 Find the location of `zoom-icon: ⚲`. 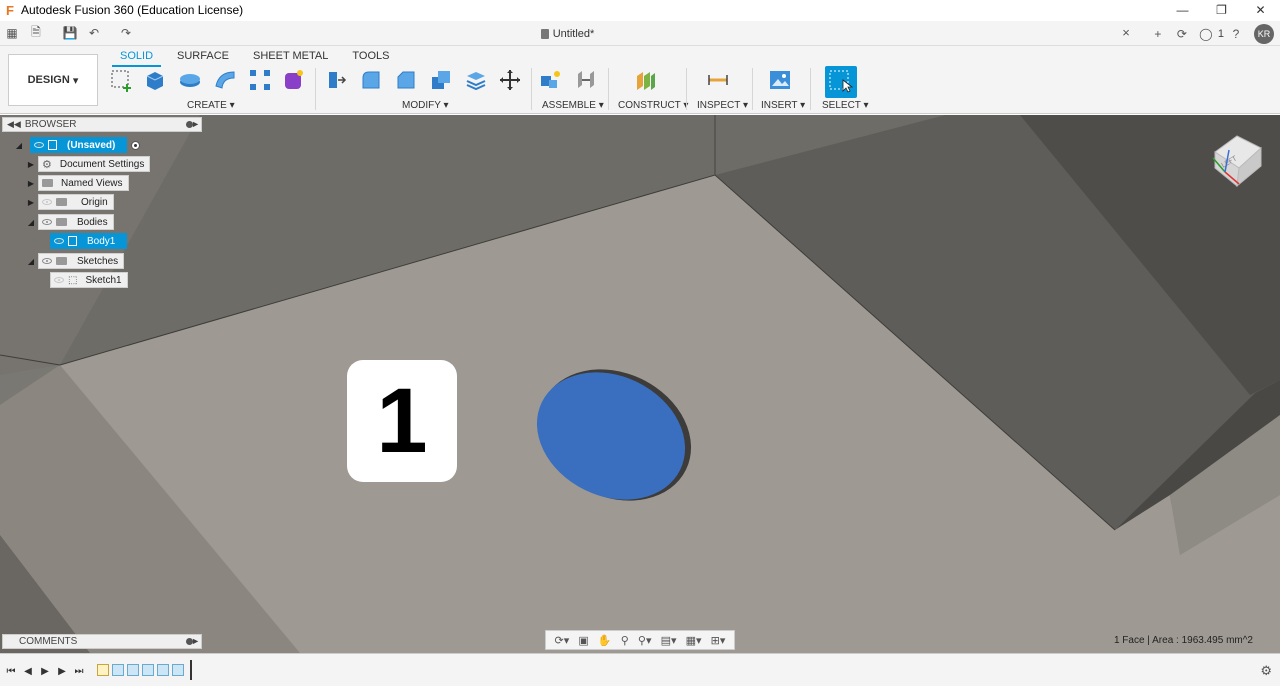

zoom-icon: ⚲ is located at coordinates (625, 640).